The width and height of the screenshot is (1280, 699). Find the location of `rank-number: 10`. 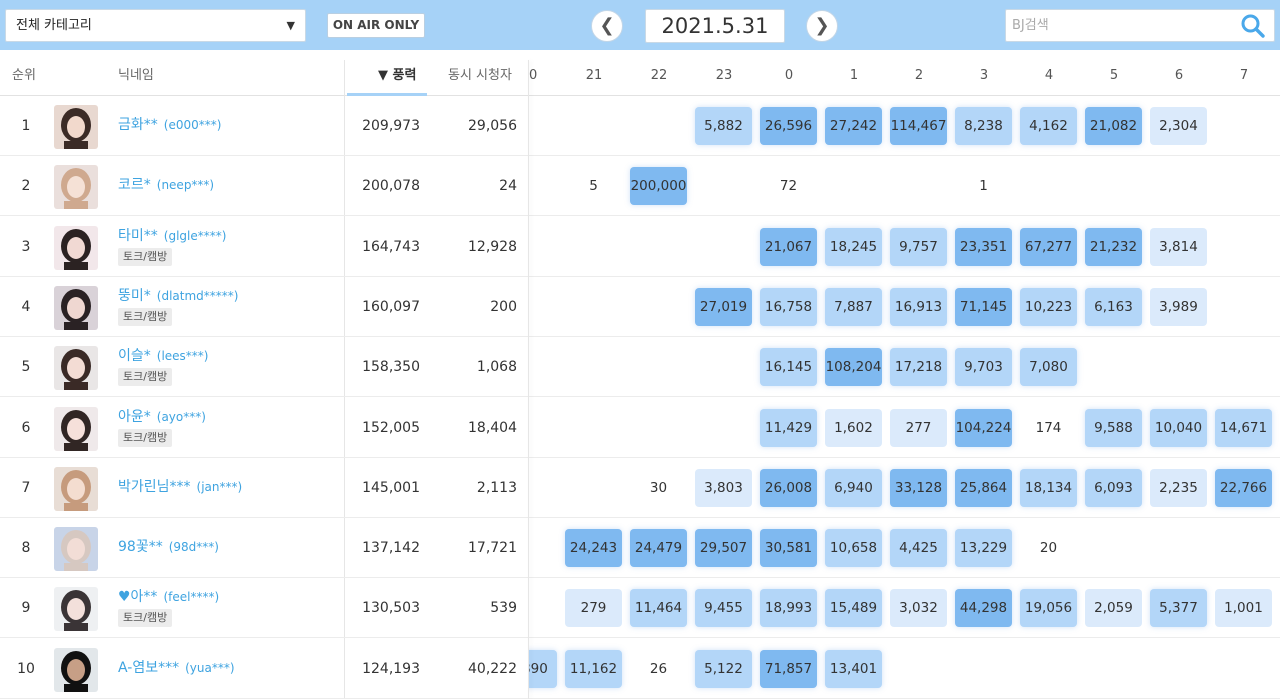

rank-number: 10 is located at coordinates (26, 668).